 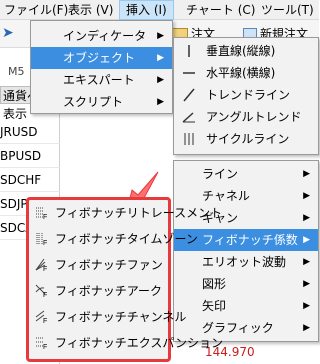 What do you see at coordinates (30, 156) in the screenshot?
I see `symbol-row: BPUSD` at bounding box center [30, 156].